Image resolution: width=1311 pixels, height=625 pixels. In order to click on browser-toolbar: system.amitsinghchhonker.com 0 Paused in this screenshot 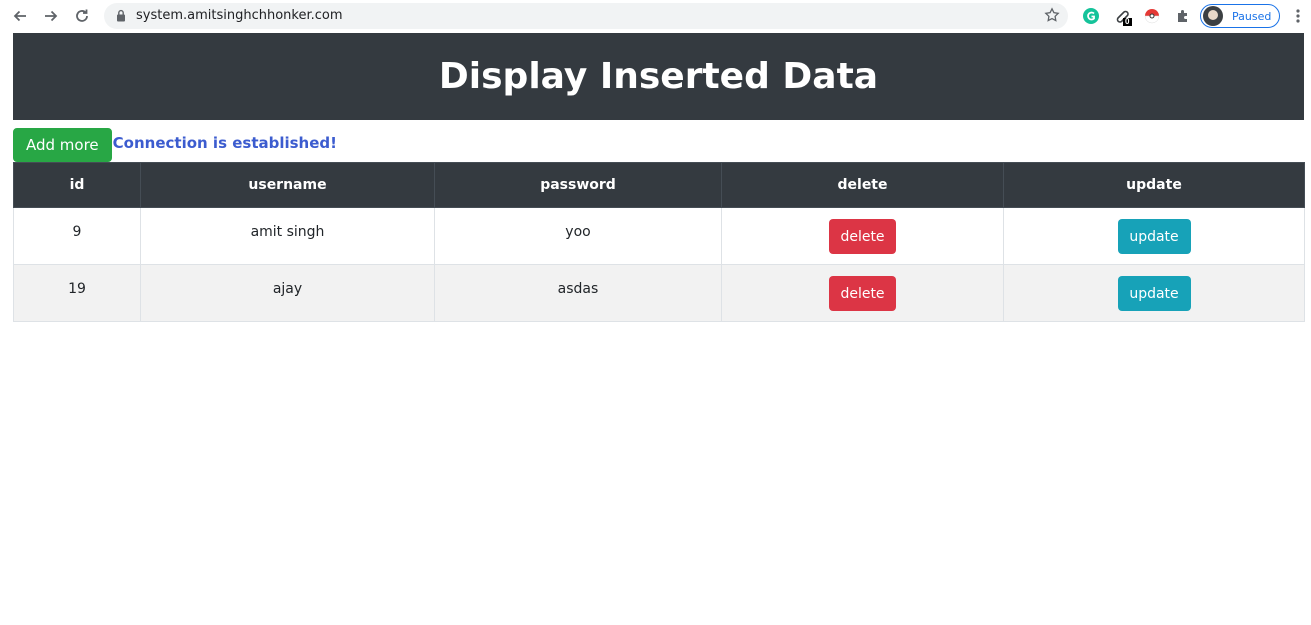, I will do `click(655, 16)`.